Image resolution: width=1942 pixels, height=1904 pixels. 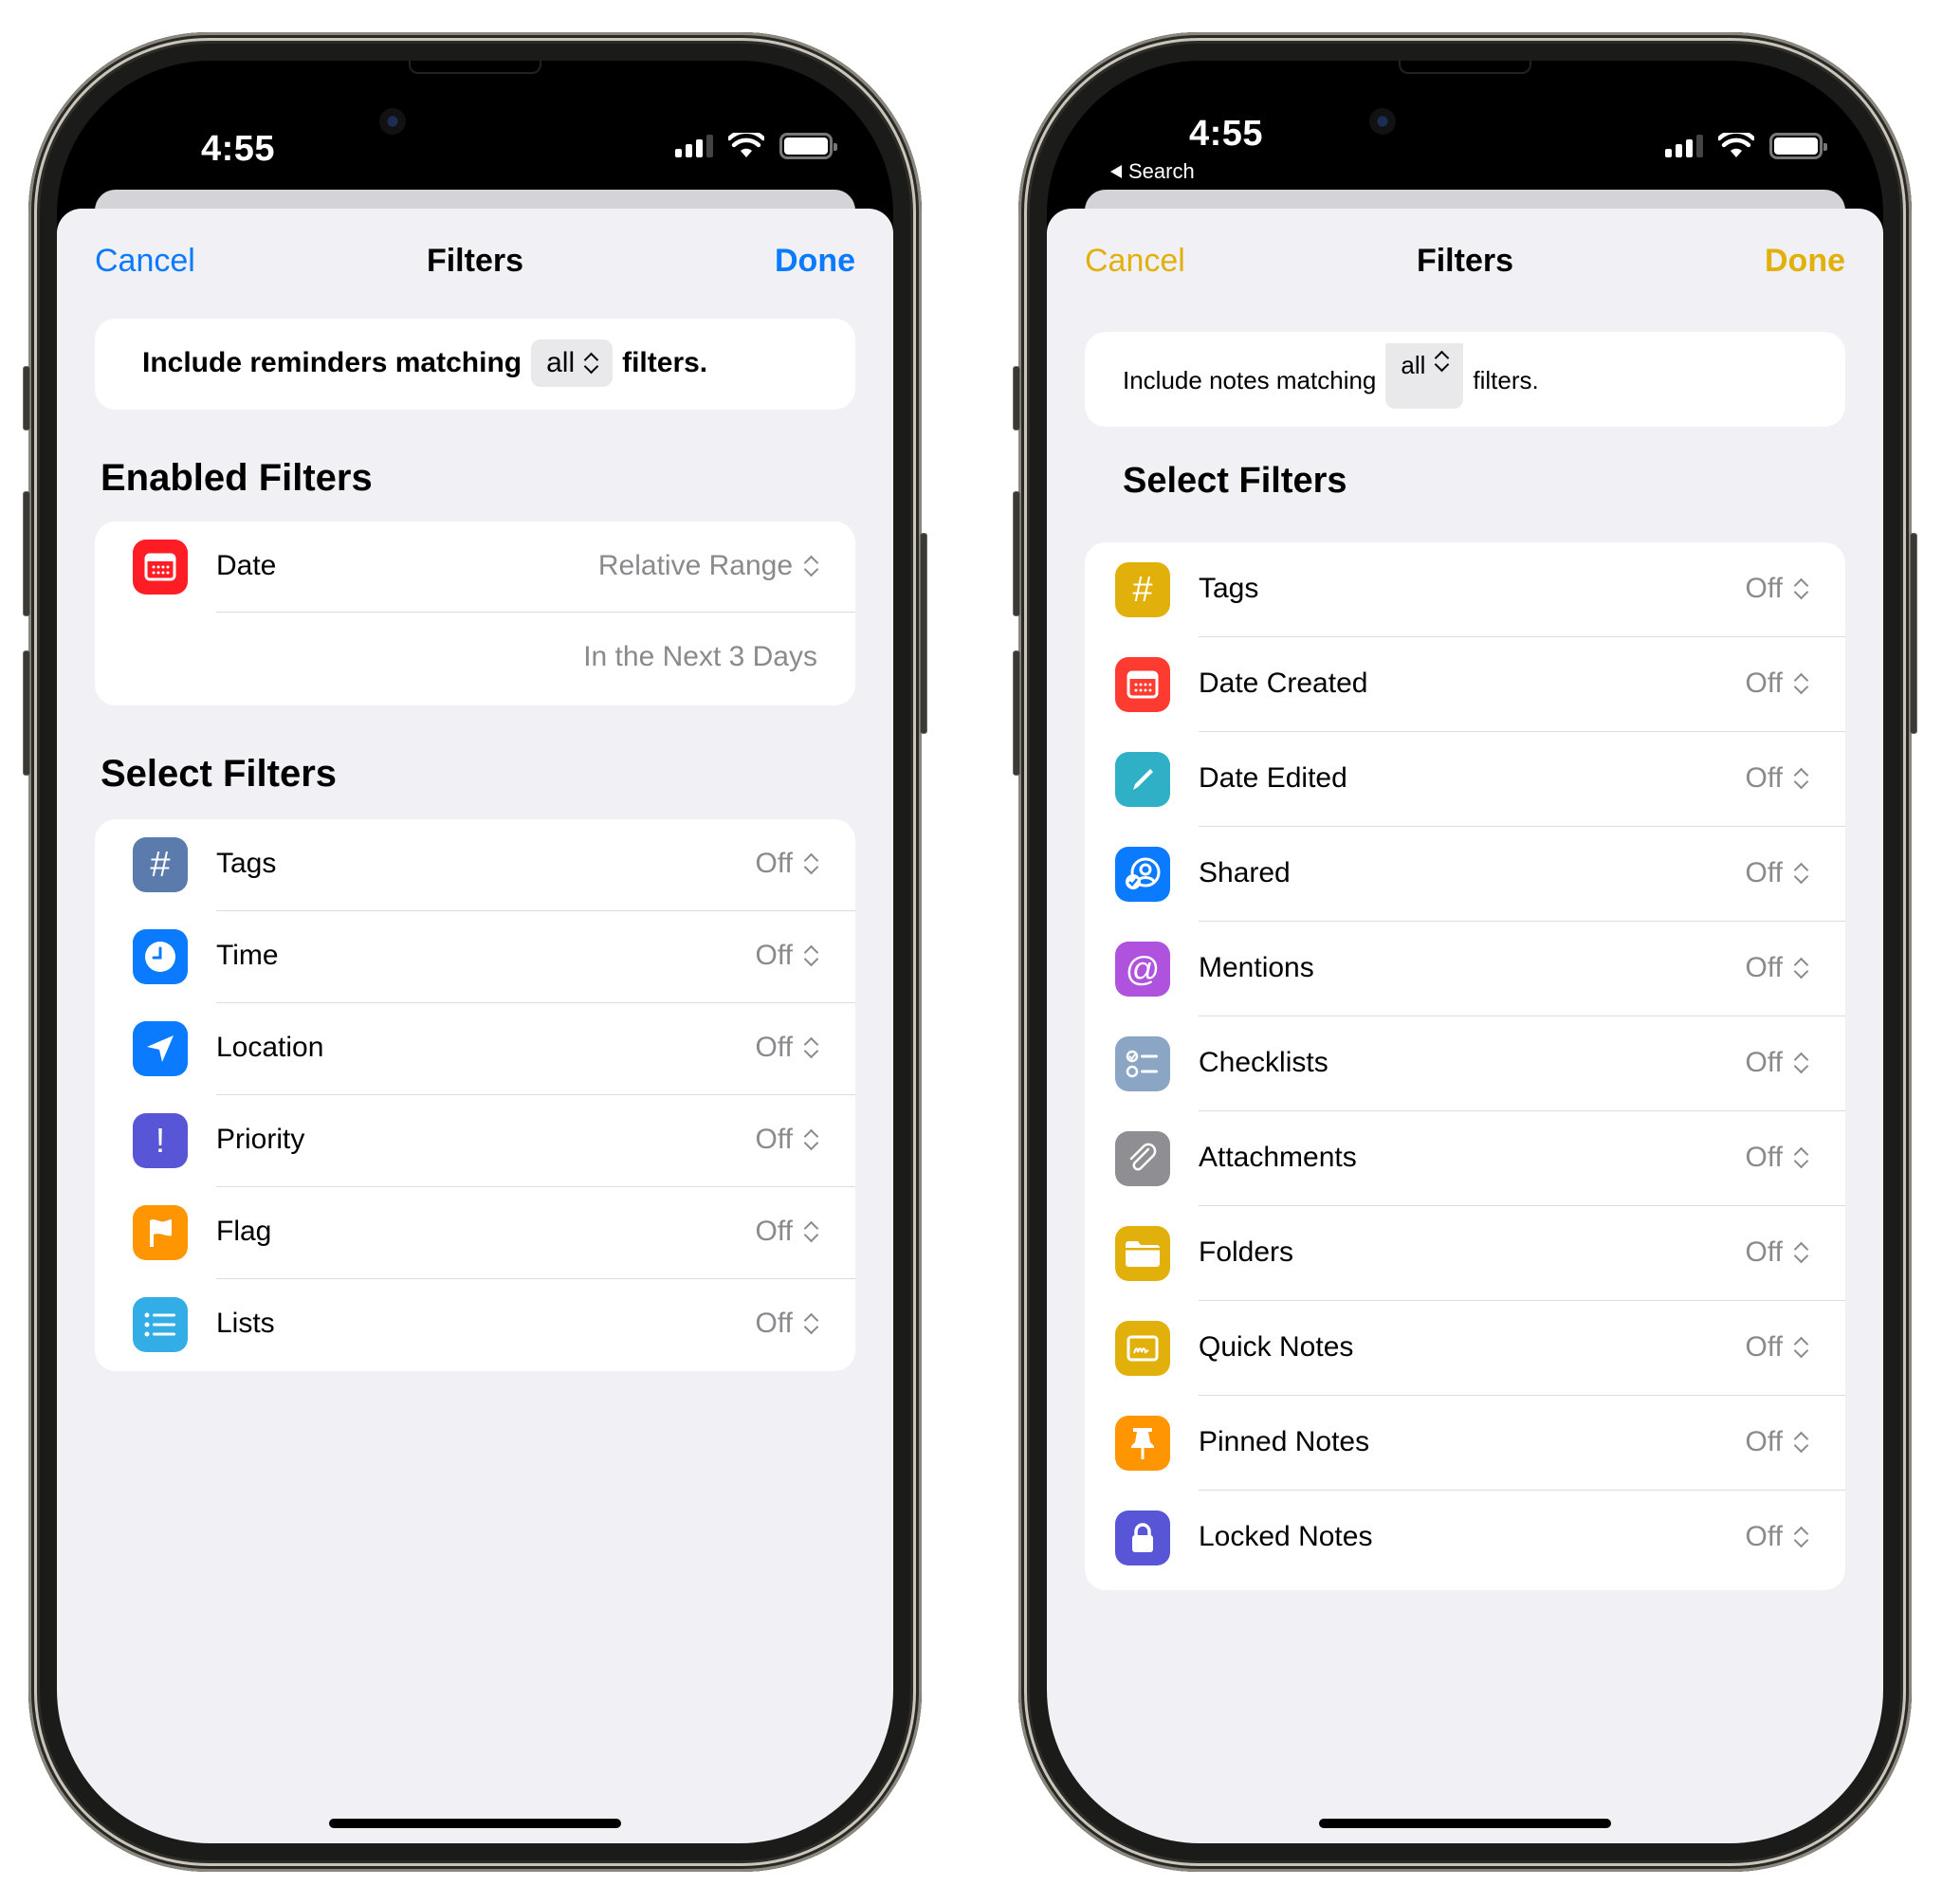 What do you see at coordinates (1465, 1253) in the screenshot?
I see `filter-row-folders: Folders Off` at bounding box center [1465, 1253].